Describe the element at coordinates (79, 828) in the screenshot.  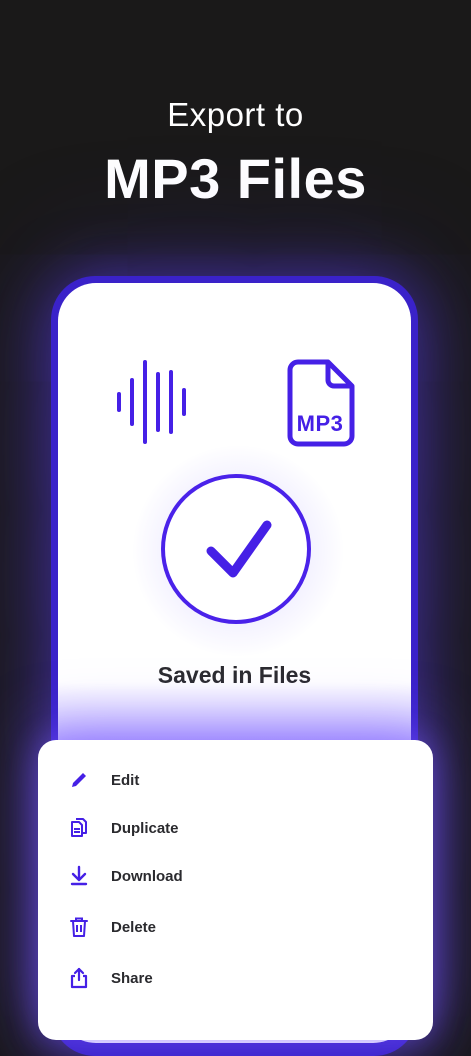
I see `duplicate-icon` at that location.